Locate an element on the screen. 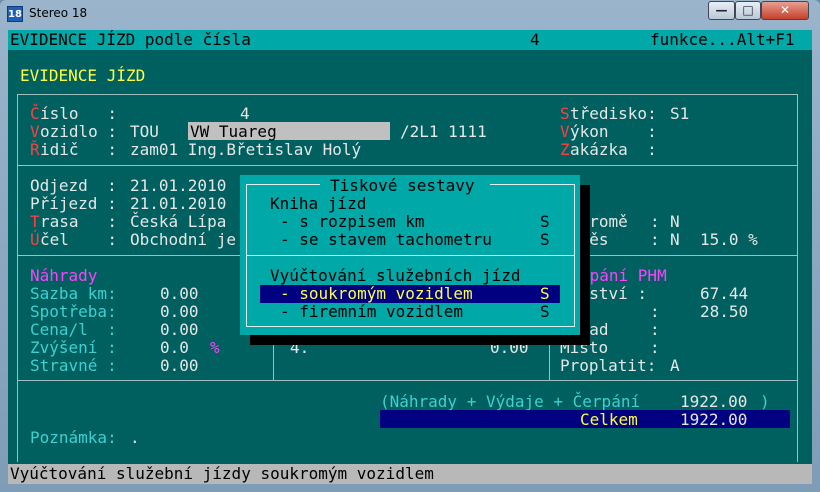 The image size is (820, 492). screen-title: EVIDENCE JÍZD is located at coordinates (83, 75).